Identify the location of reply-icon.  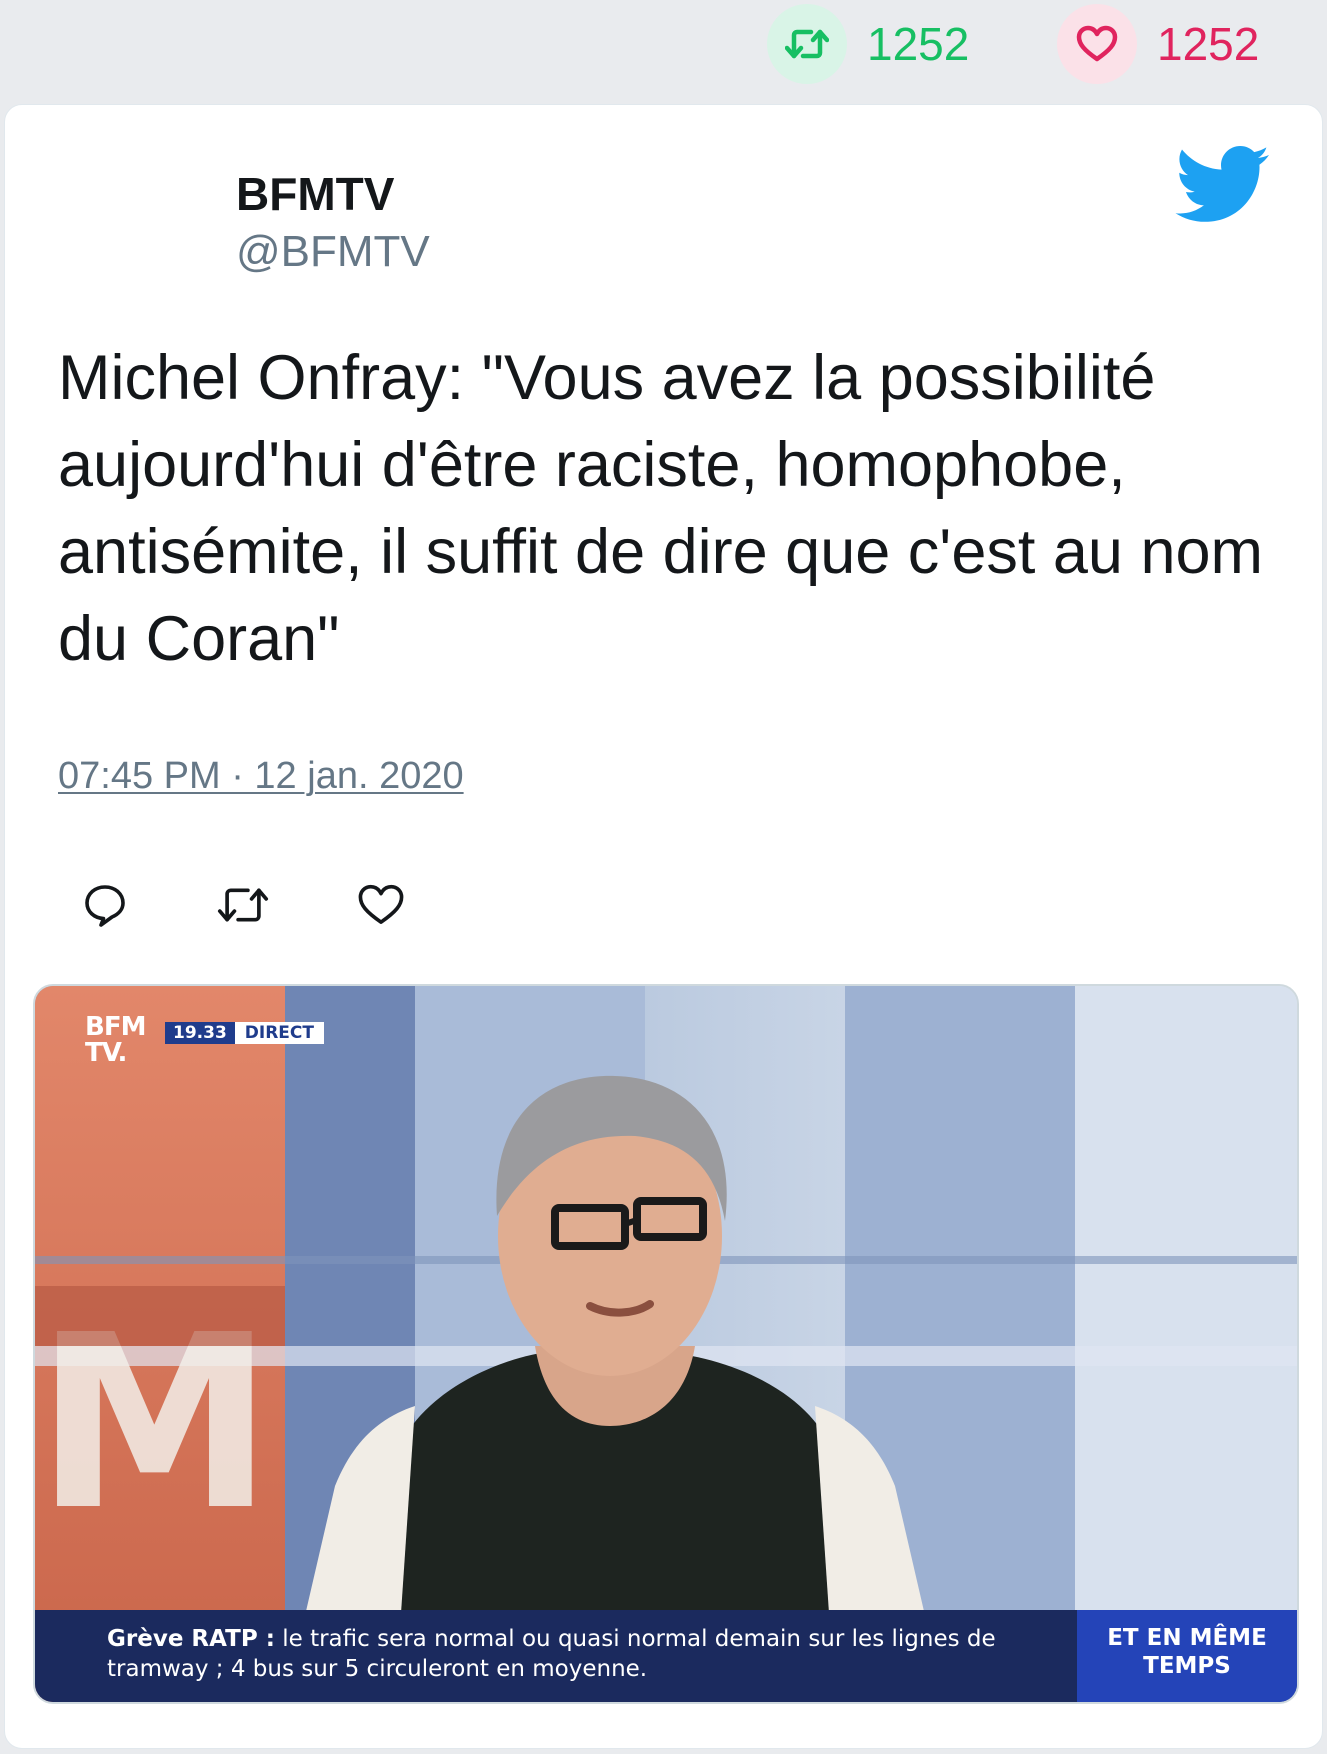
(105, 905).